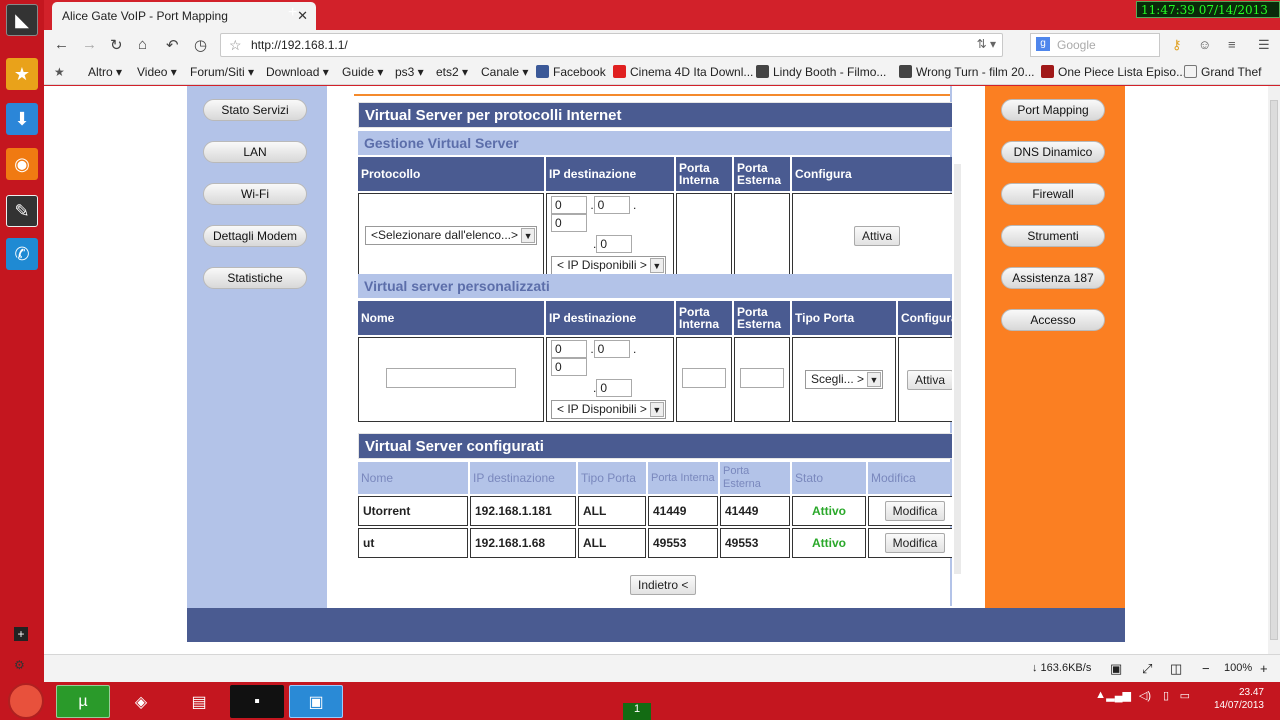 Image resolution: width=1280 pixels, height=720 pixels. Describe the element at coordinates (1053, 194) in the screenshot. I see `menu-firewall: Firewall` at that location.